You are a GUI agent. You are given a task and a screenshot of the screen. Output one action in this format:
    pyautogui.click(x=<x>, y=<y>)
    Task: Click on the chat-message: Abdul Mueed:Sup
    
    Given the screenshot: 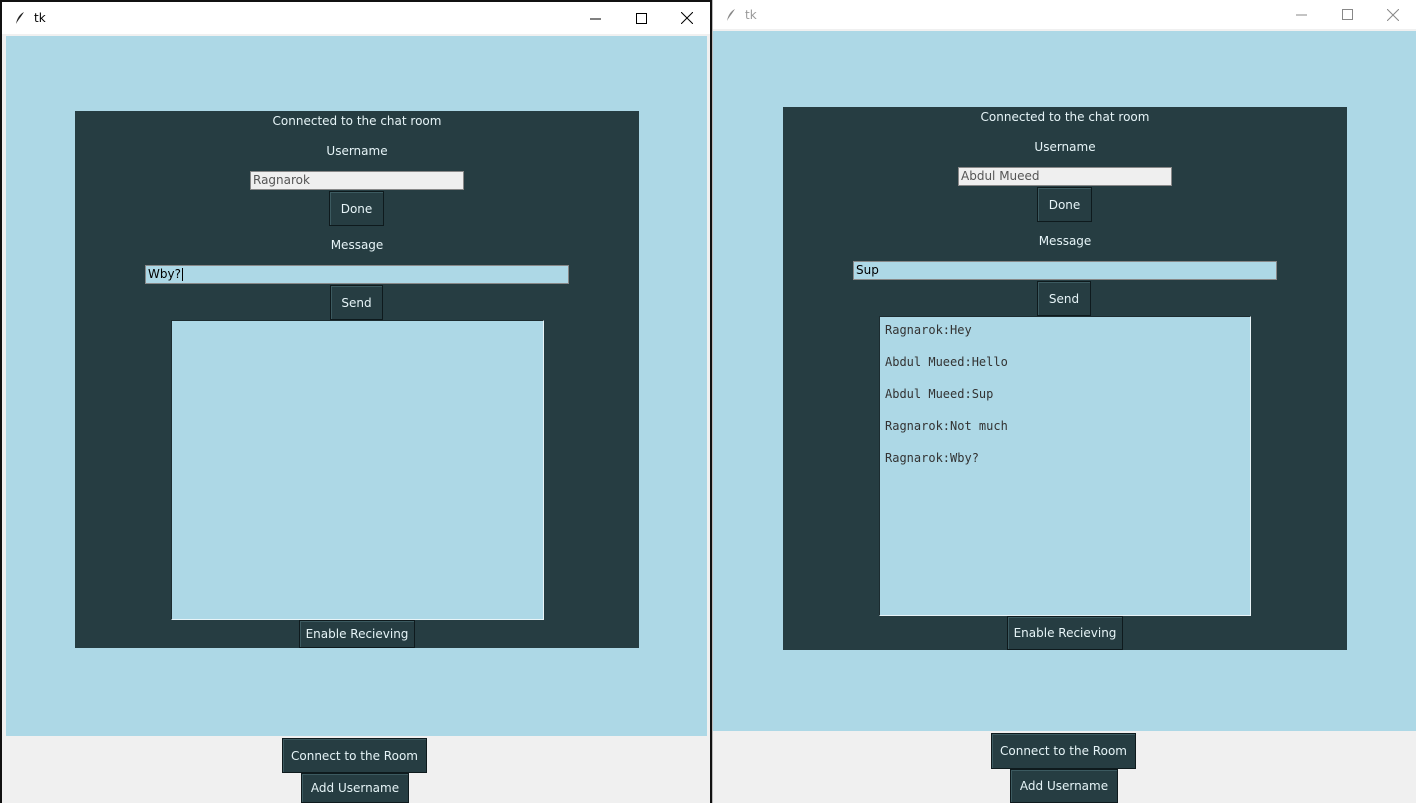 What is the action you would take?
    pyautogui.click(x=939, y=394)
    